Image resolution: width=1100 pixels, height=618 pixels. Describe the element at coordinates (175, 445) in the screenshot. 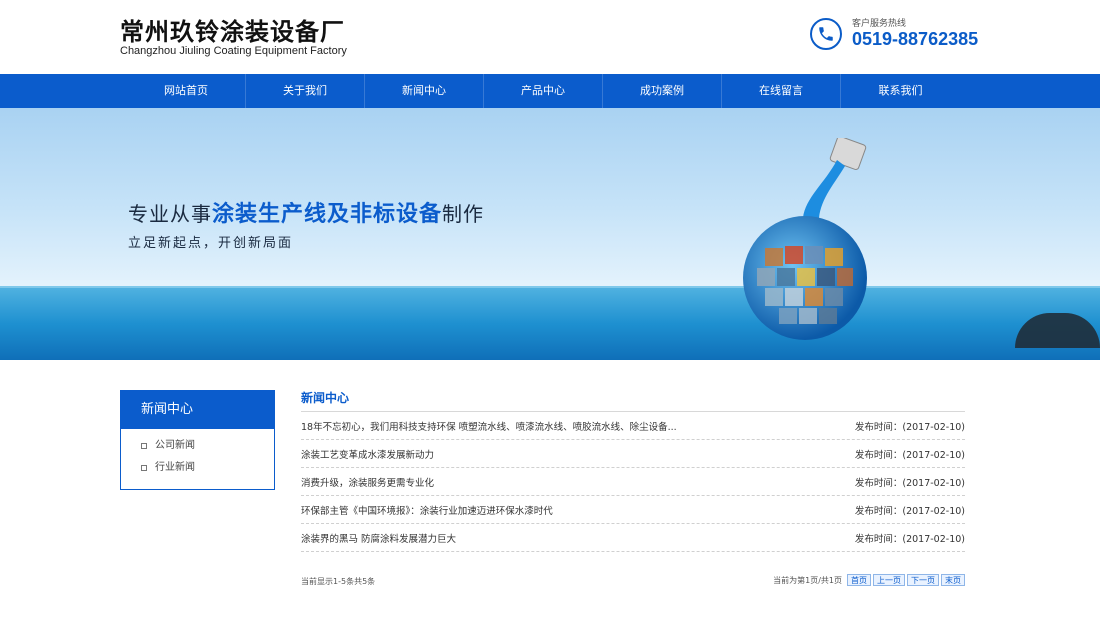

I see `sidebar-item-label: 公司新闻` at that location.